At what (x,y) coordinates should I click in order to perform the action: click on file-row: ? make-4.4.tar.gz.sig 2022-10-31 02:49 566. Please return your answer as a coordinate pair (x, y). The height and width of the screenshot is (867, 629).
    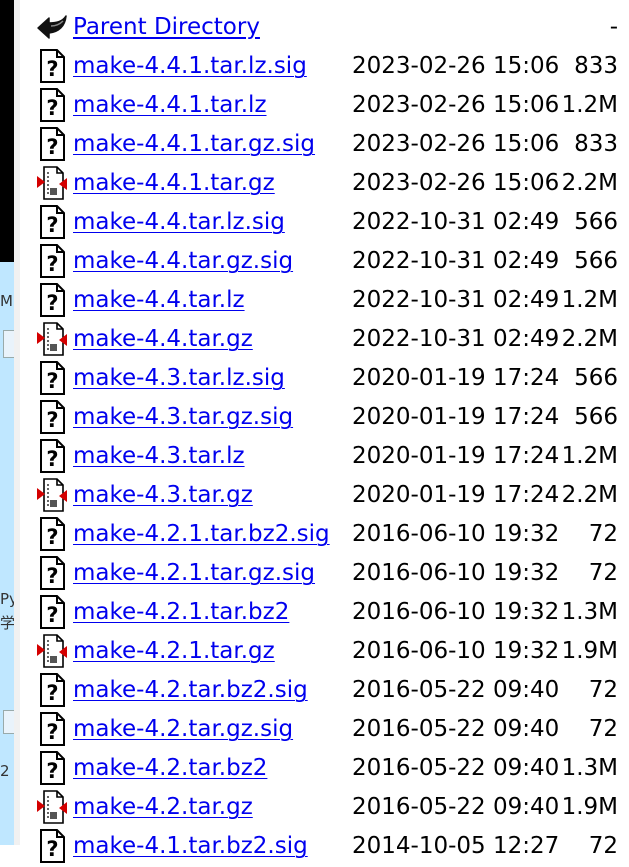
    Looking at the image, I should click on (314, 261).